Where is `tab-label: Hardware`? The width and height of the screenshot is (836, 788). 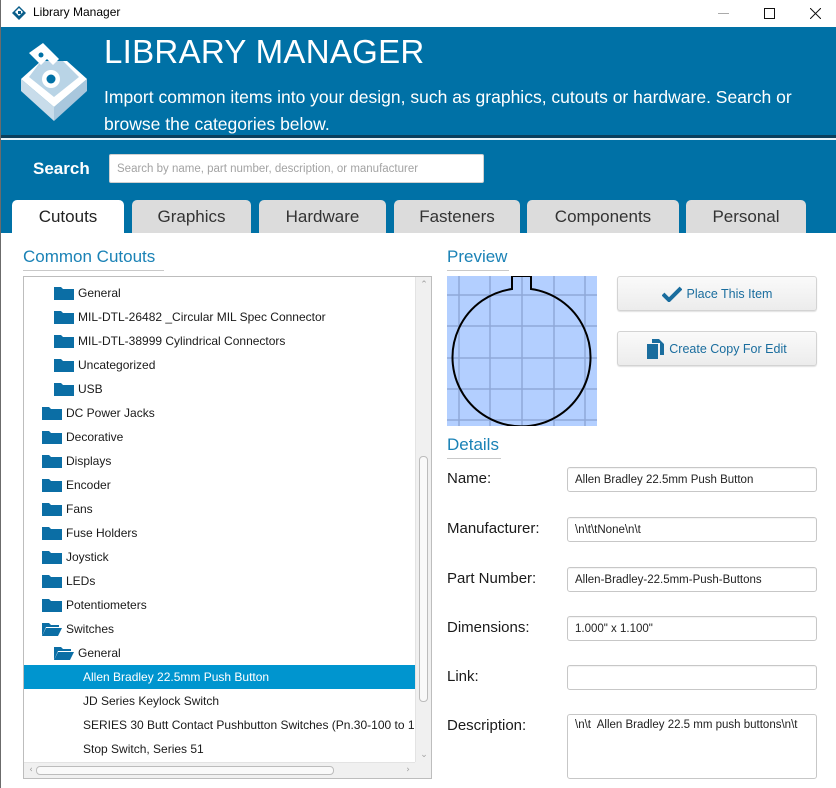 tab-label: Hardware is located at coordinates (322, 216).